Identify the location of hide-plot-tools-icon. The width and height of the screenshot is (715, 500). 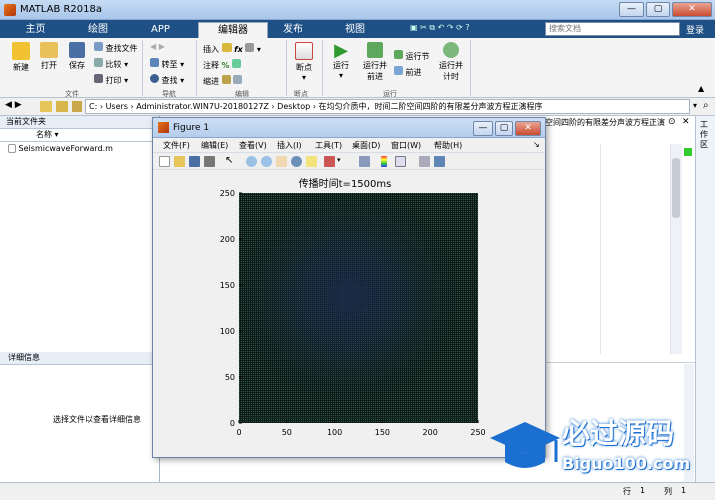
(424, 161).